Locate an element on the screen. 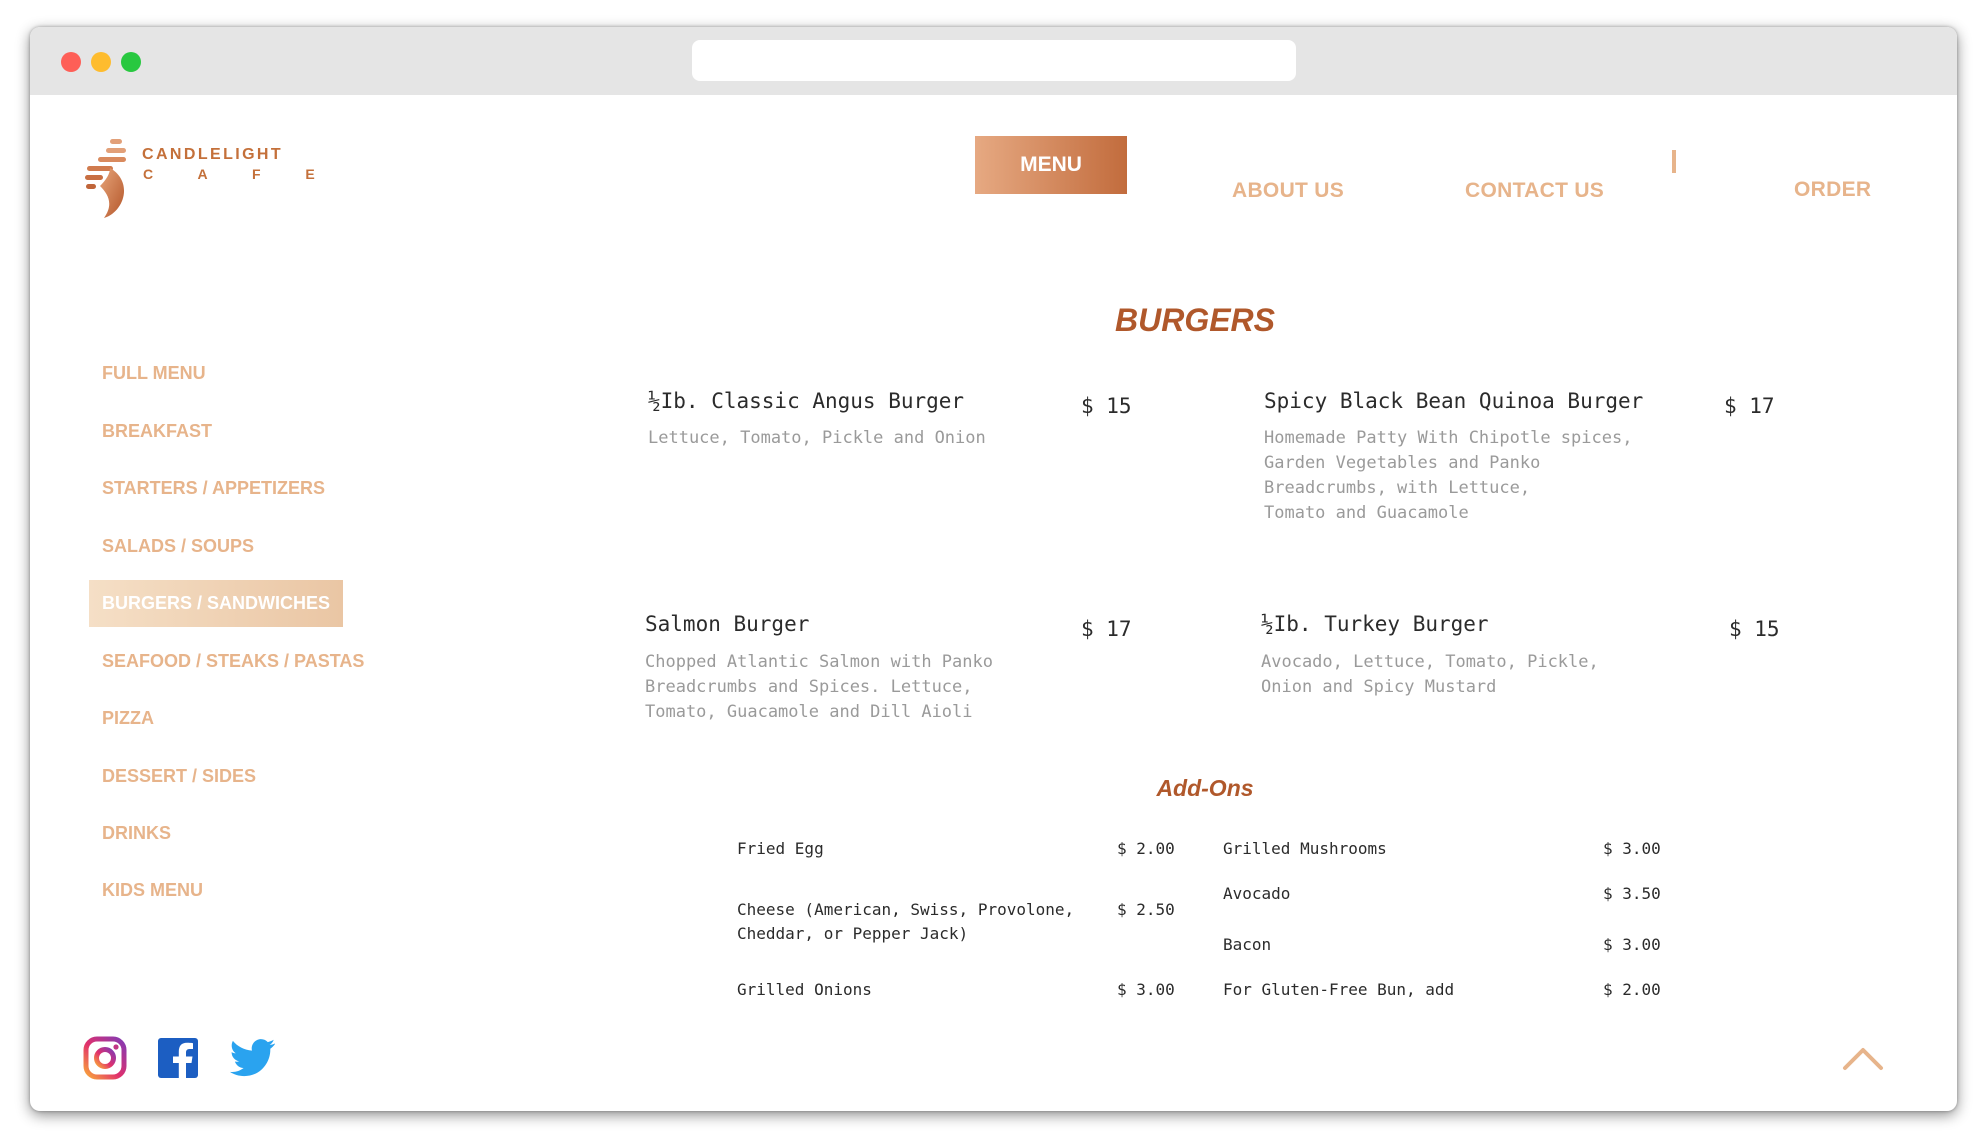 The image size is (1987, 1144). sidebar-item-seafood: SEAFOOD / STEAKS / PASTAS is located at coordinates (233, 661).